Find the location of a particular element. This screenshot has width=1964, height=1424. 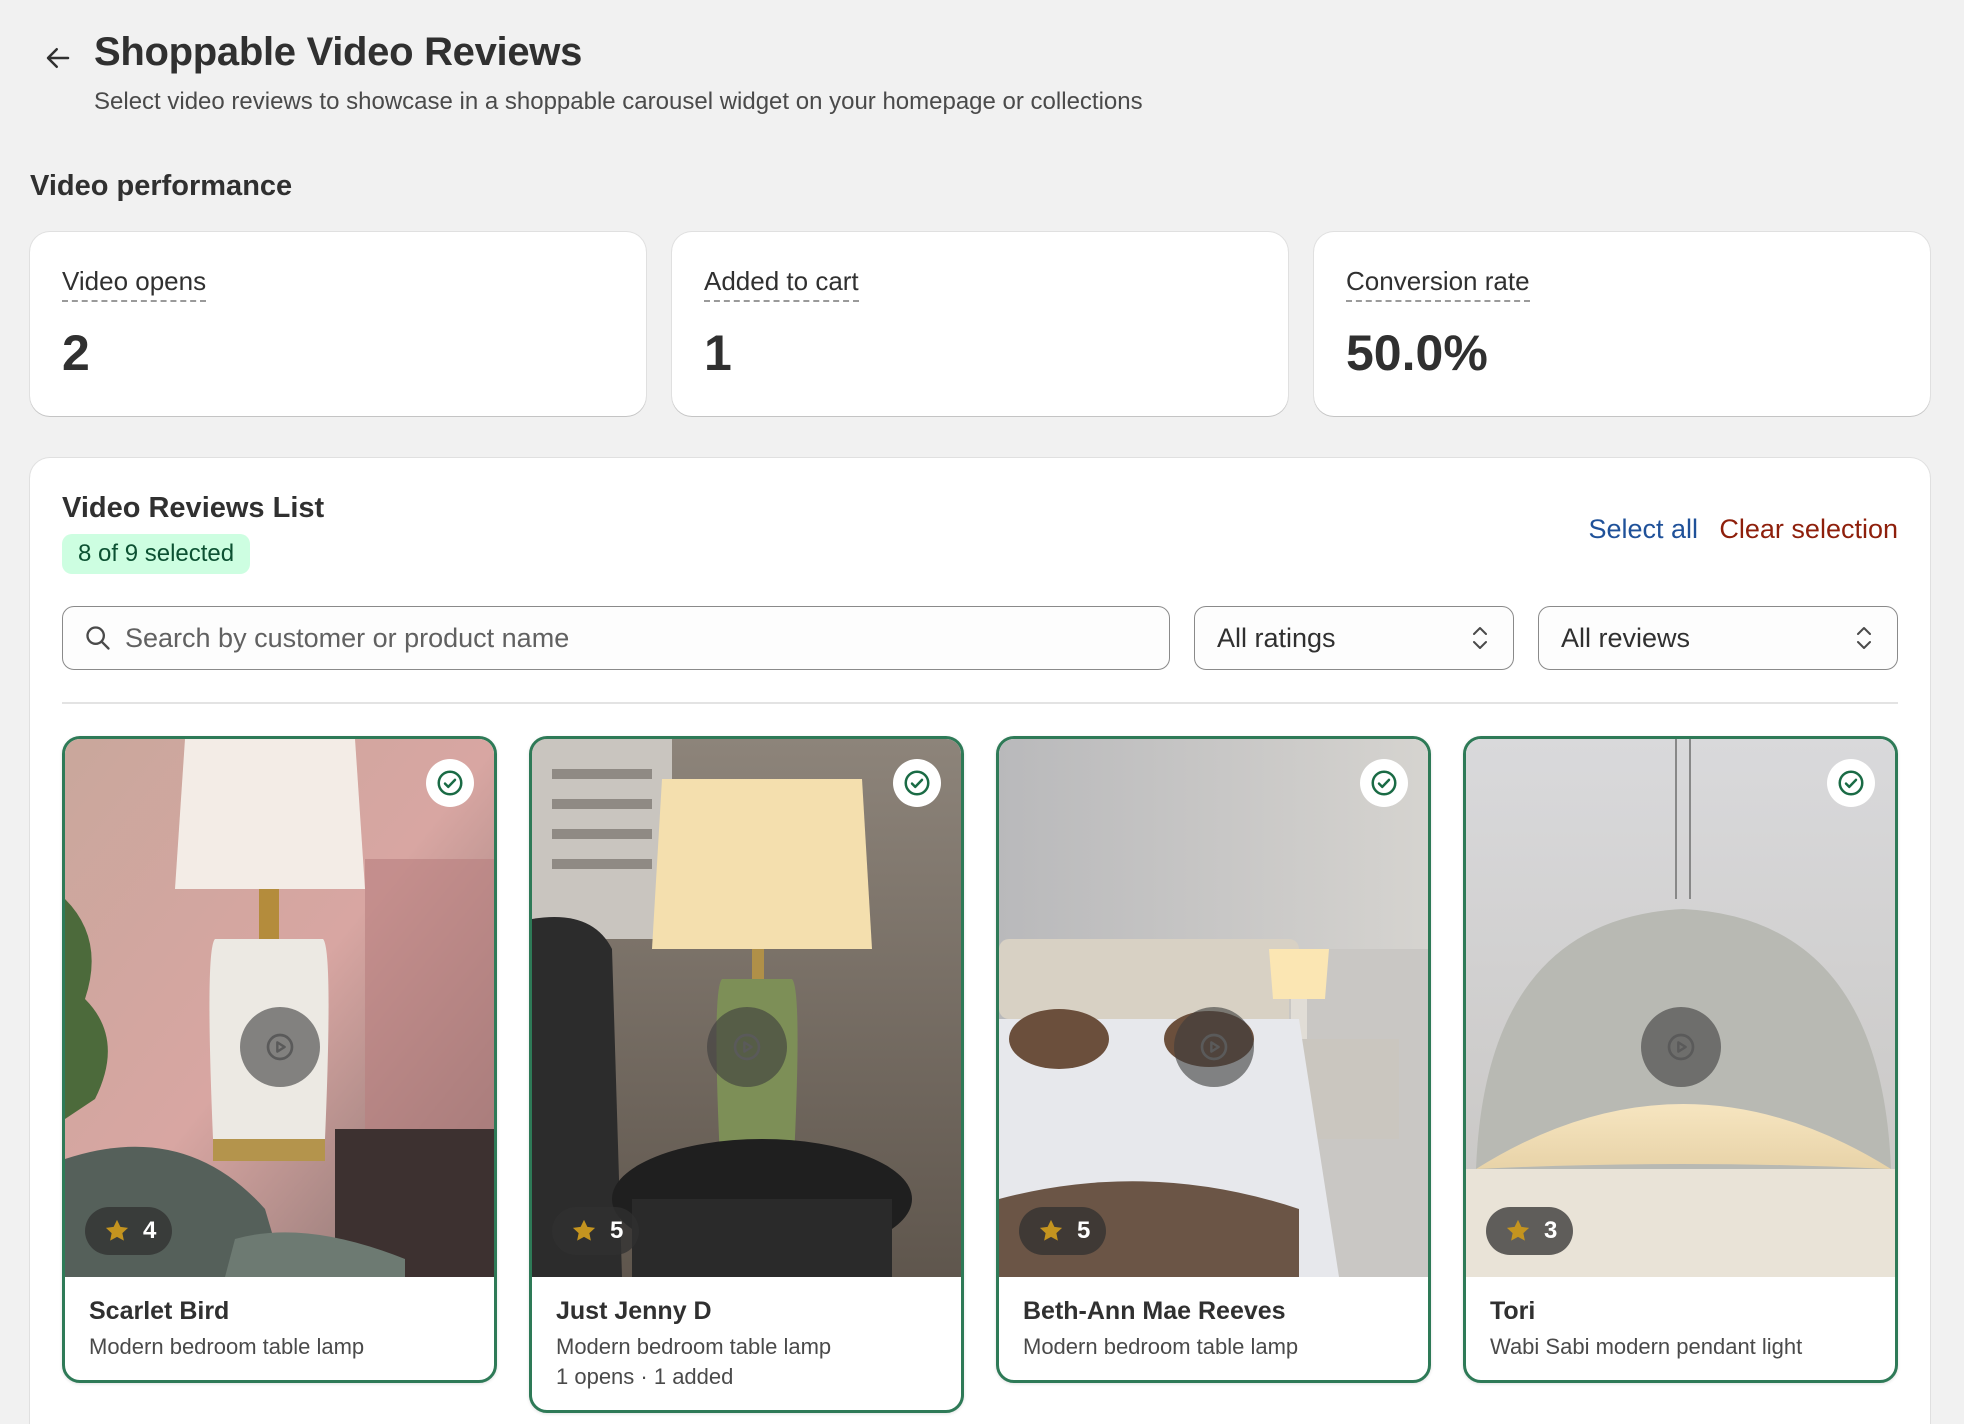

review-card: 3 Tori Wabi Sabi modern pendant light is located at coordinates (1680, 1059).